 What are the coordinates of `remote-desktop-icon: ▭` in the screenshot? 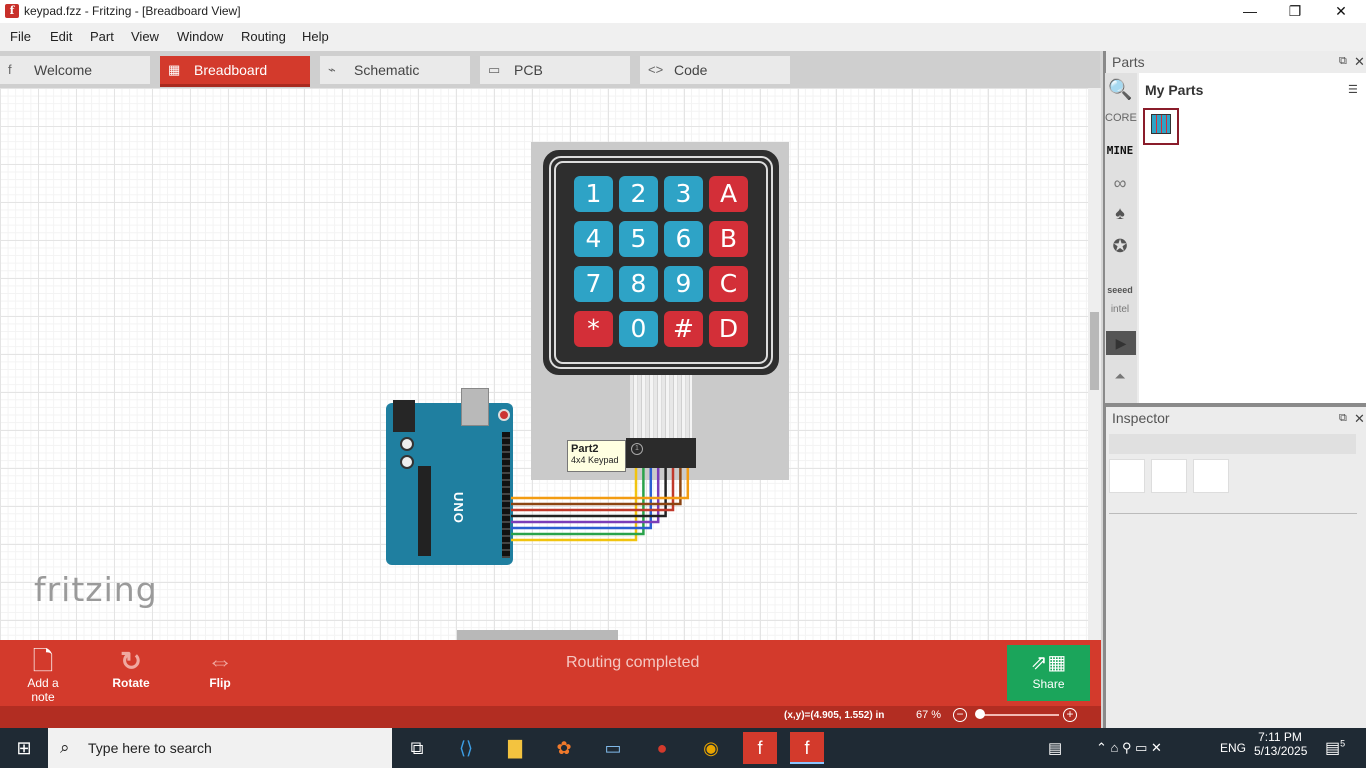 It's located at (613, 748).